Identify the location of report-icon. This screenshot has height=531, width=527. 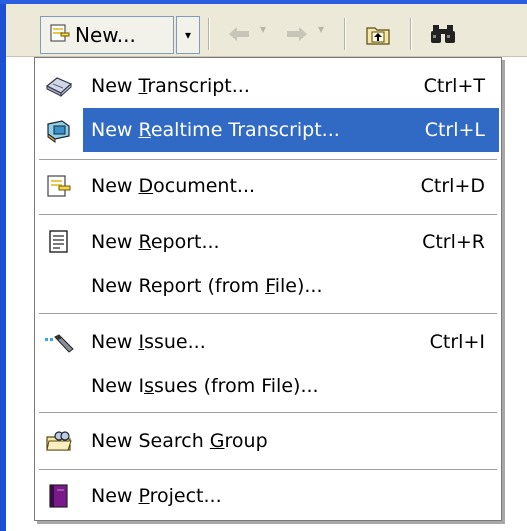
(59, 242).